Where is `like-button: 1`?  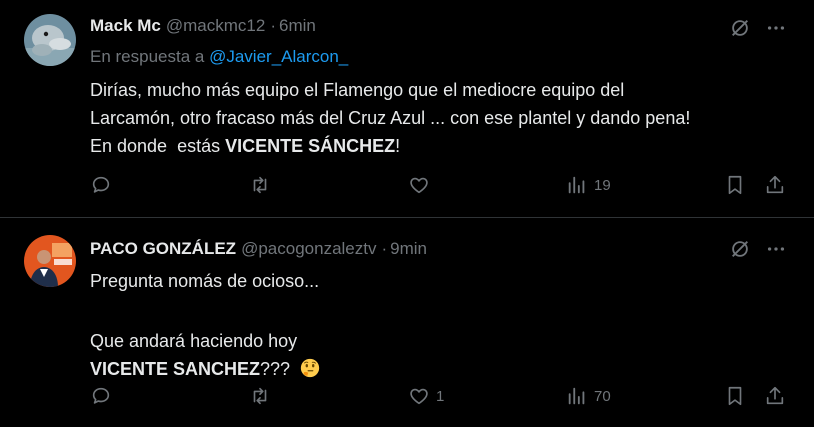
like-button: 1 is located at coordinates (426, 396).